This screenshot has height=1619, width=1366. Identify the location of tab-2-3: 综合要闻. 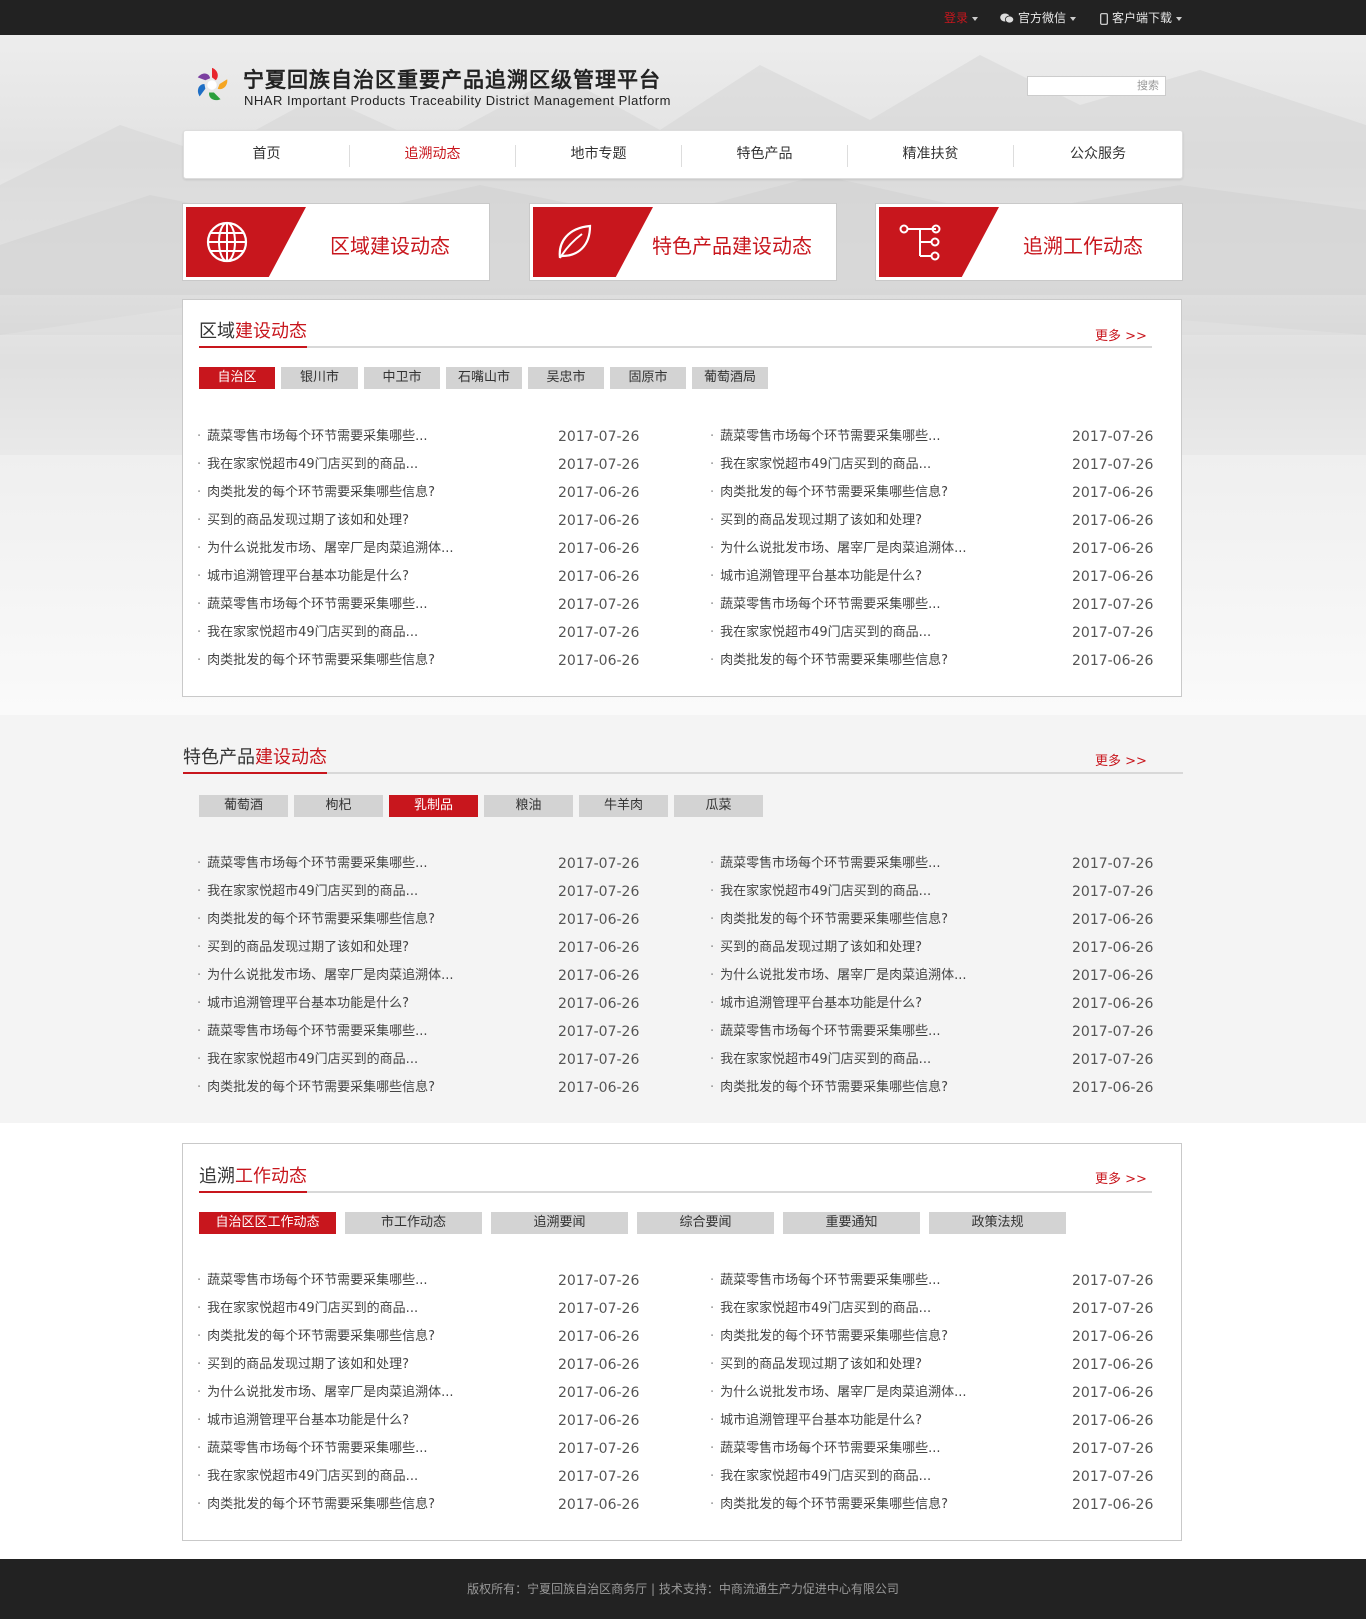
(705, 1223).